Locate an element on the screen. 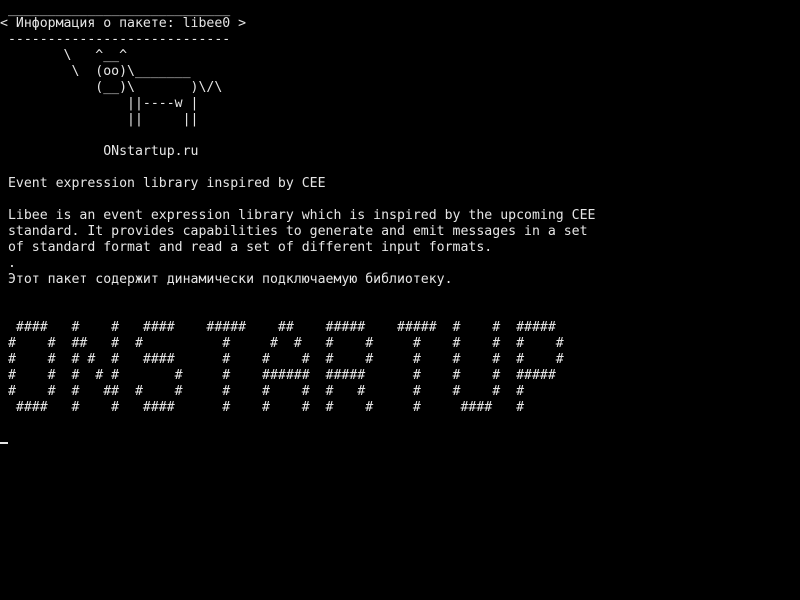 This screenshot has height=600, width=800. banner-line: # # ## # # # # # # # # # # # # is located at coordinates (282, 343).